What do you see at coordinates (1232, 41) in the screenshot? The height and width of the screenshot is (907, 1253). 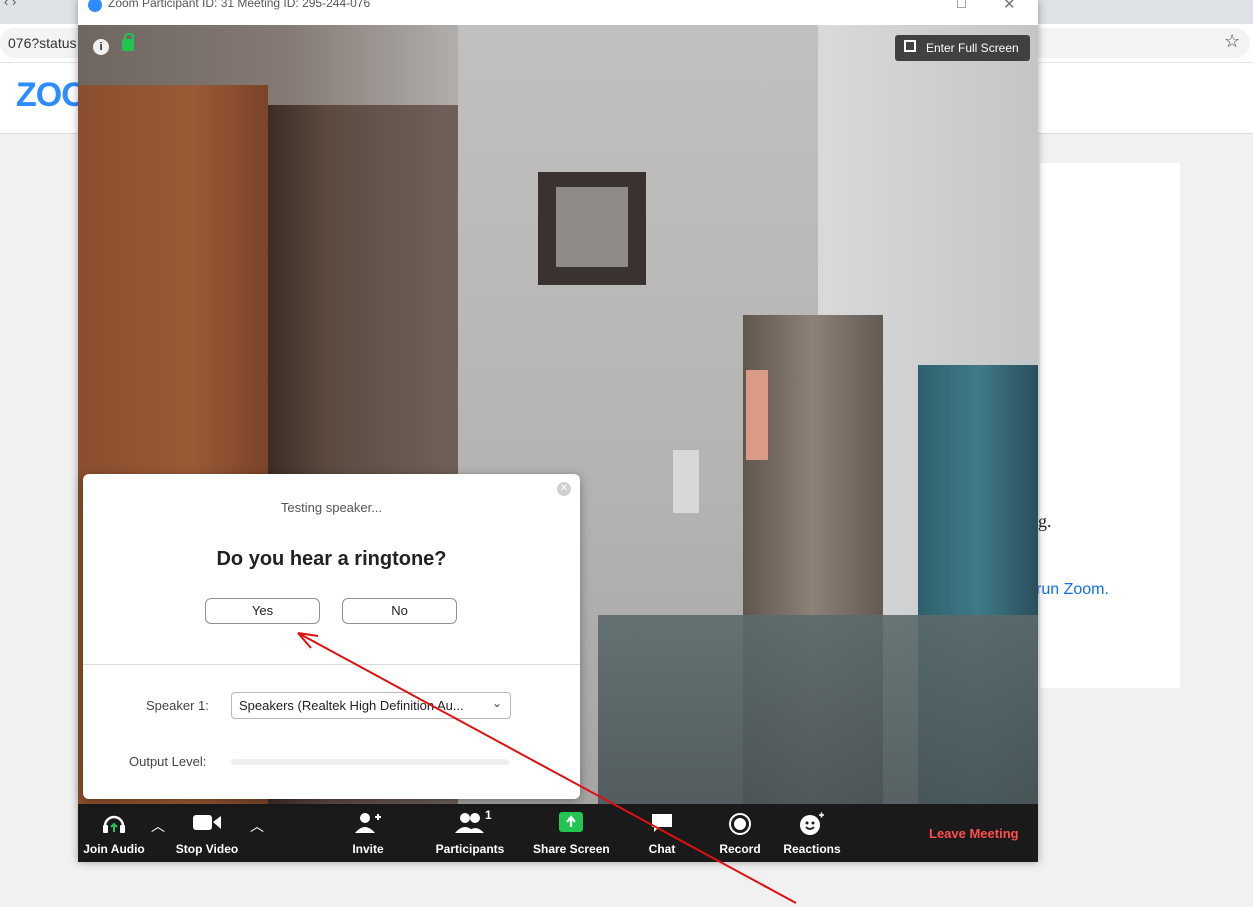 I see `bookmark-star-icon: ☆` at bounding box center [1232, 41].